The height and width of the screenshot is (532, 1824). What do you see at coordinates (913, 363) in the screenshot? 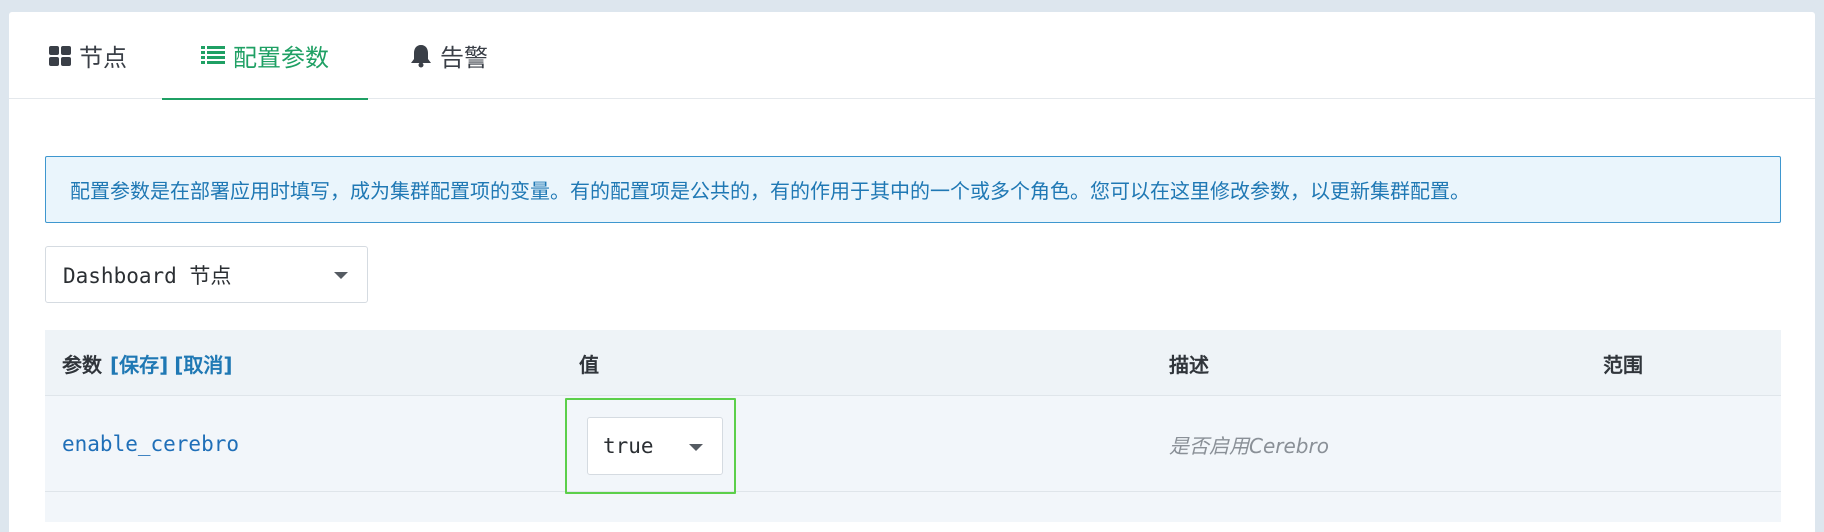
I see `table-header: 参数 [保存] [取消] 值 描述 范围` at bounding box center [913, 363].